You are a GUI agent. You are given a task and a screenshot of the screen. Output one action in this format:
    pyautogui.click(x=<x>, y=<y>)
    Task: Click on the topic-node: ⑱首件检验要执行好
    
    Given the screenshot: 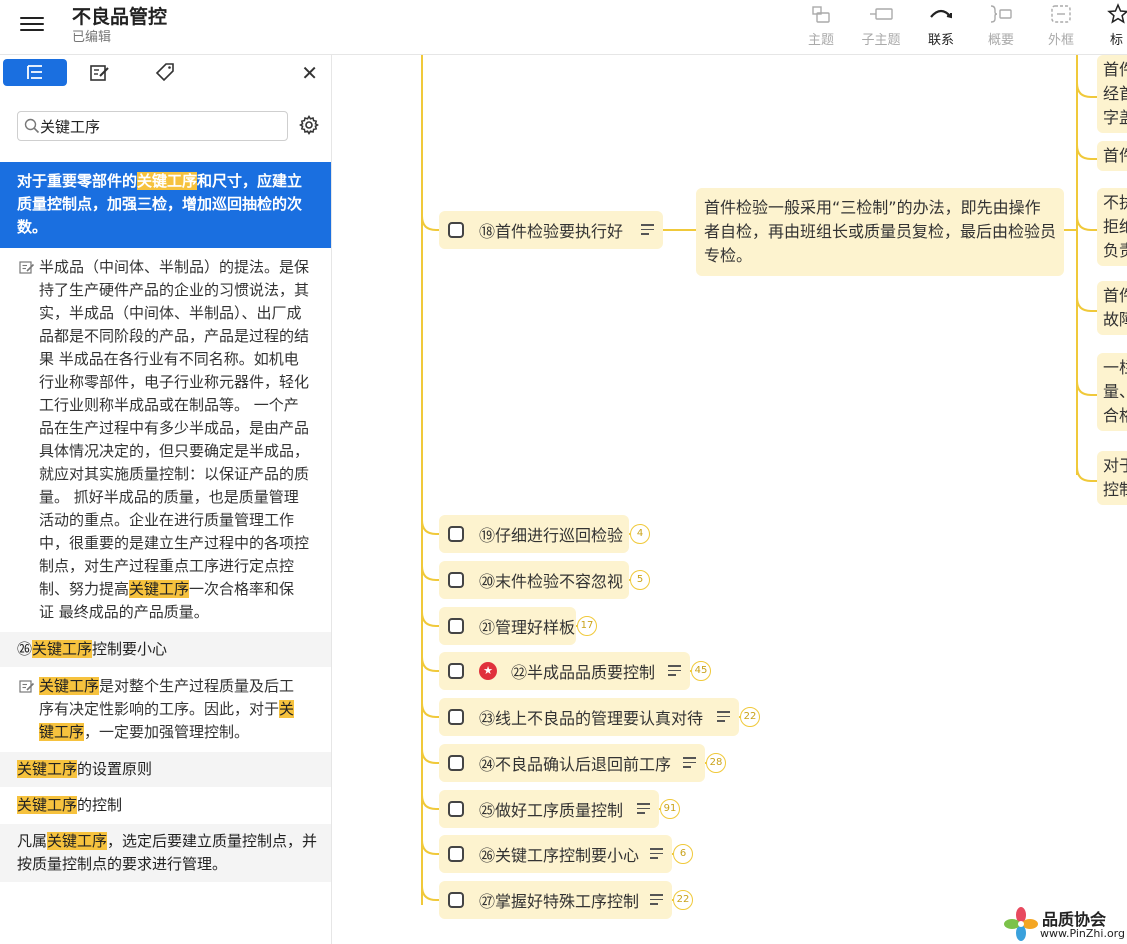 What is the action you would take?
    pyautogui.click(x=551, y=230)
    